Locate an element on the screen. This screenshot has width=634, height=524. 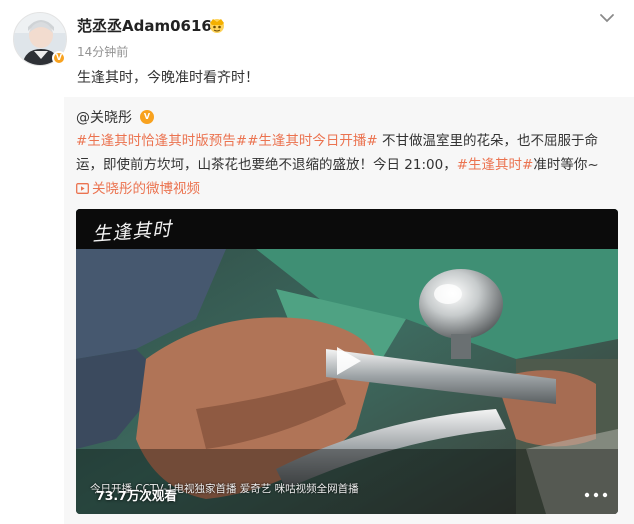
vip-crown-icon is located at coordinates (217, 26).